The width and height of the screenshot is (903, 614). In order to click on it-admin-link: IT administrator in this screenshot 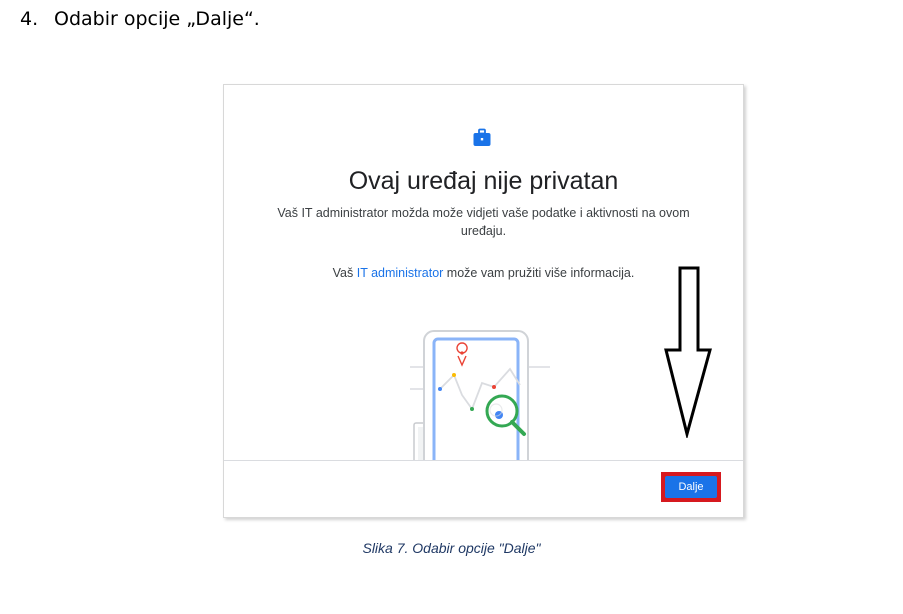, I will do `click(400, 273)`.